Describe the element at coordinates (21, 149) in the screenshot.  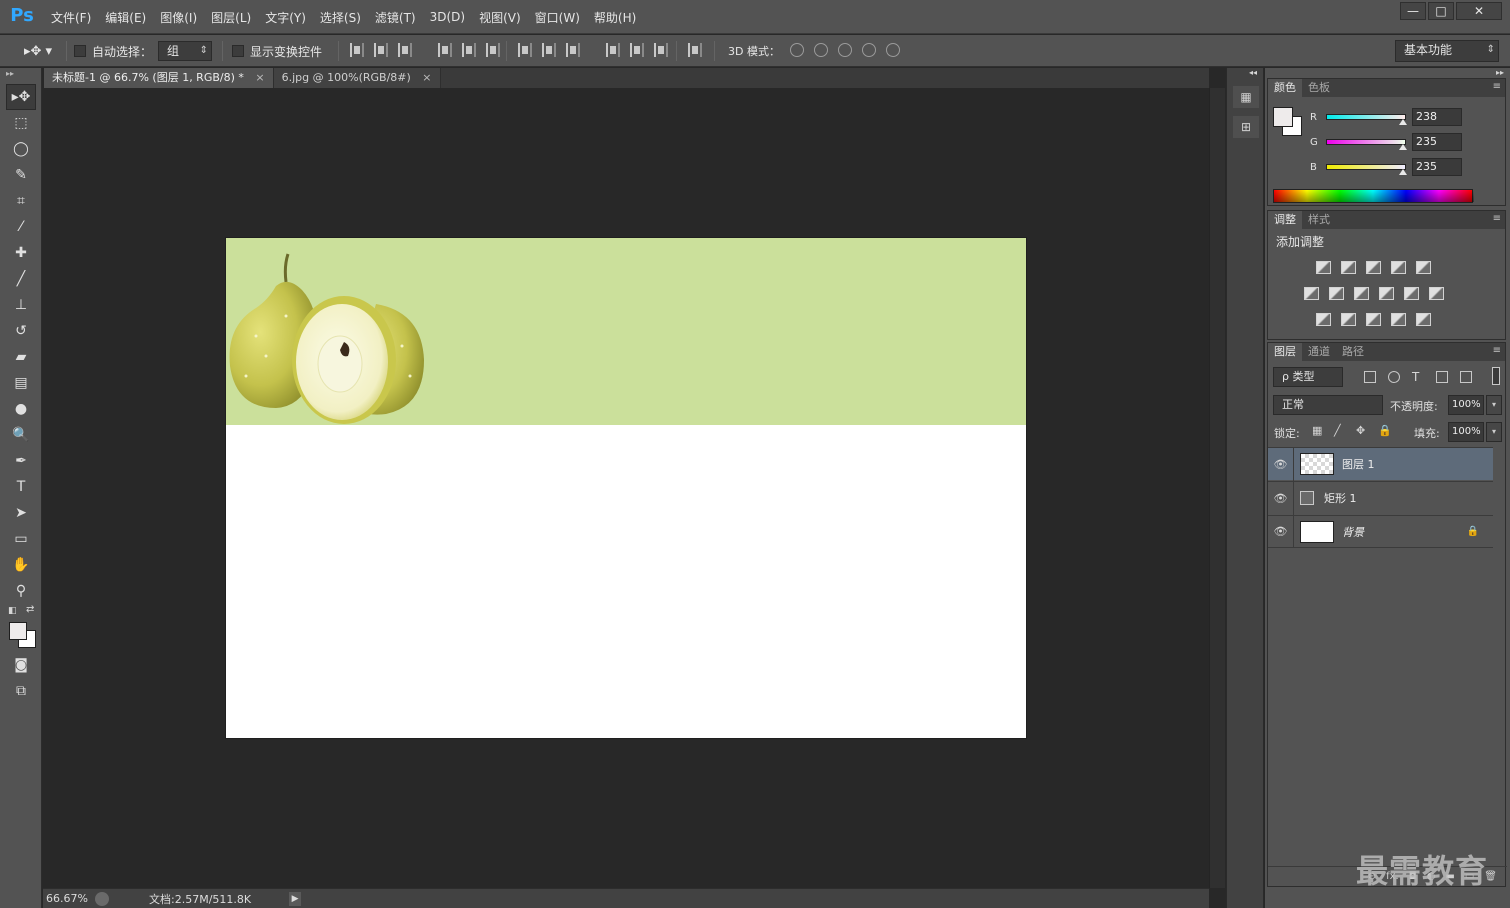
I see `lasso-tool: ◯` at that location.